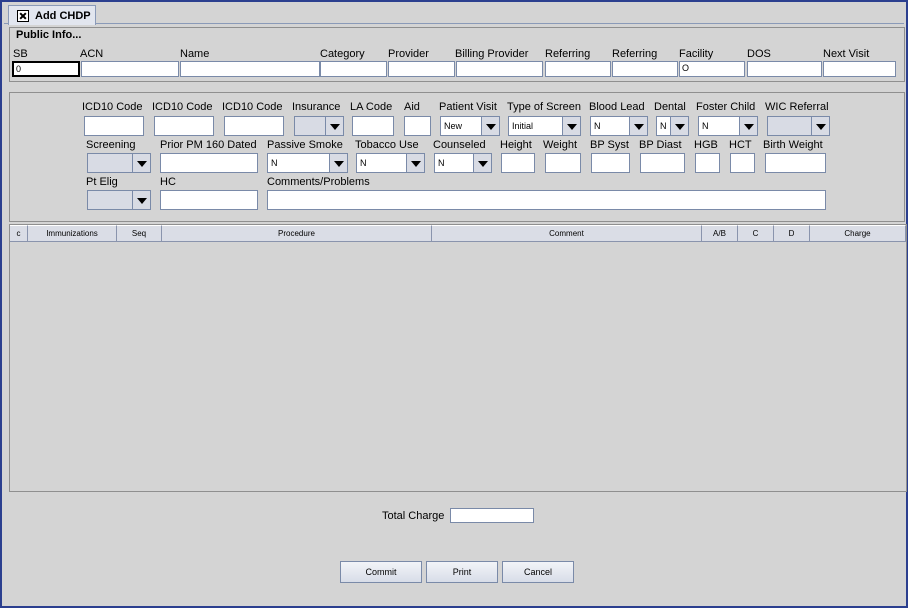  Describe the element at coordinates (139, 233) in the screenshot. I see `column-header-seq: Seq` at that location.